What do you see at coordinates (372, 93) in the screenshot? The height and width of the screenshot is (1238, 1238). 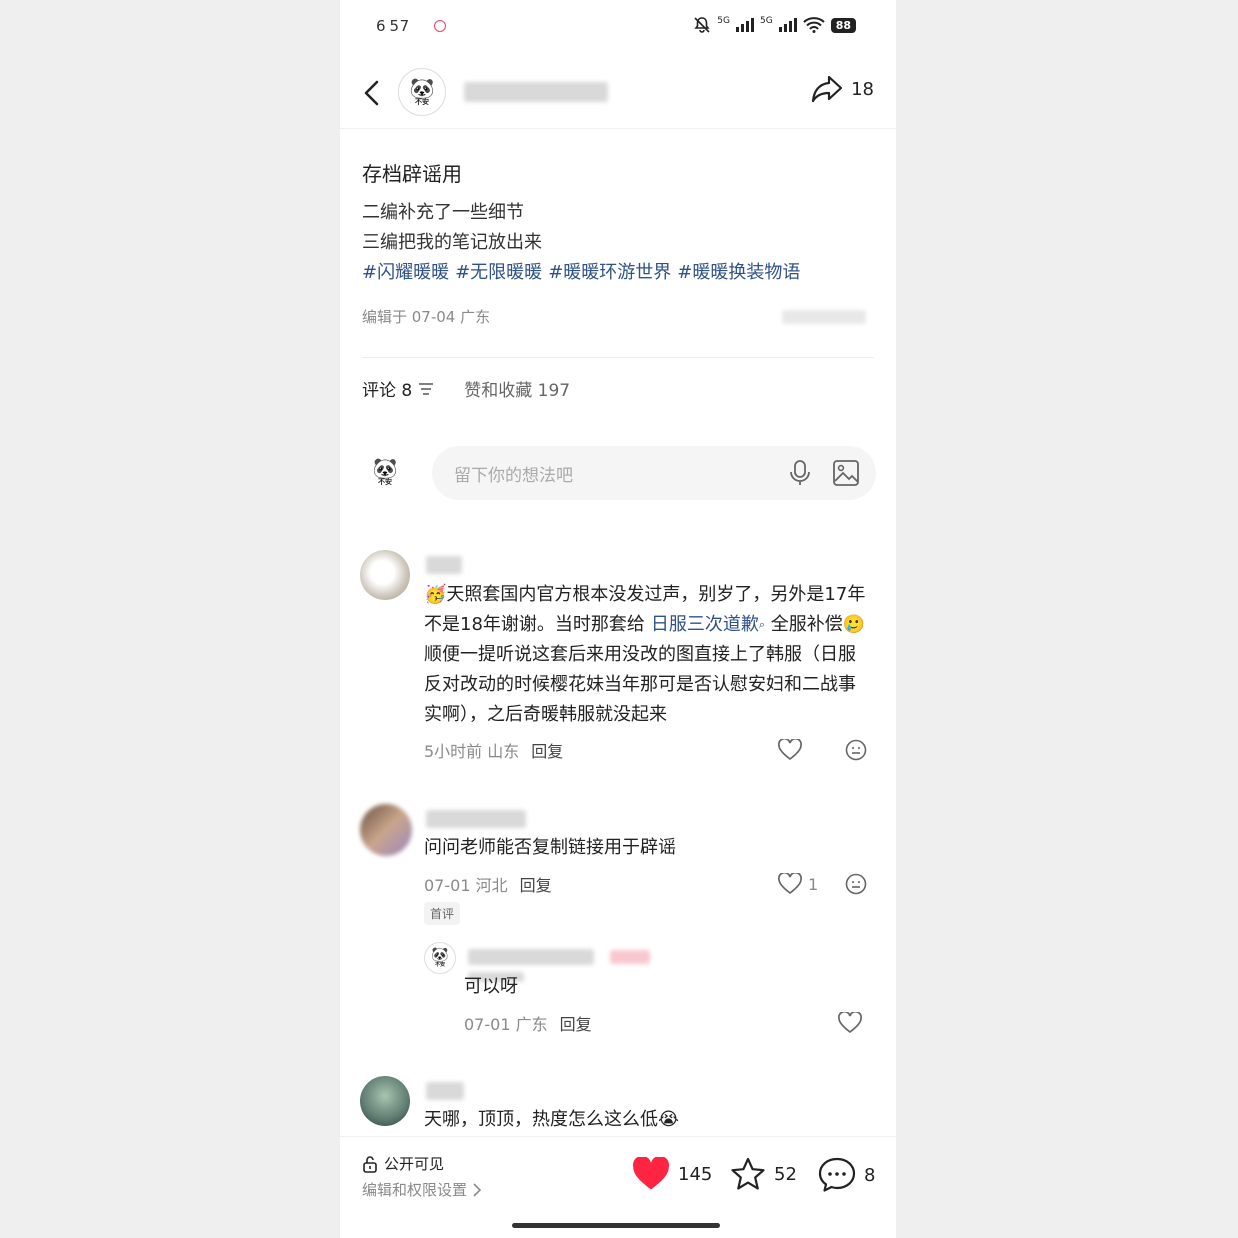 I see `back-arrow-icon` at bounding box center [372, 93].